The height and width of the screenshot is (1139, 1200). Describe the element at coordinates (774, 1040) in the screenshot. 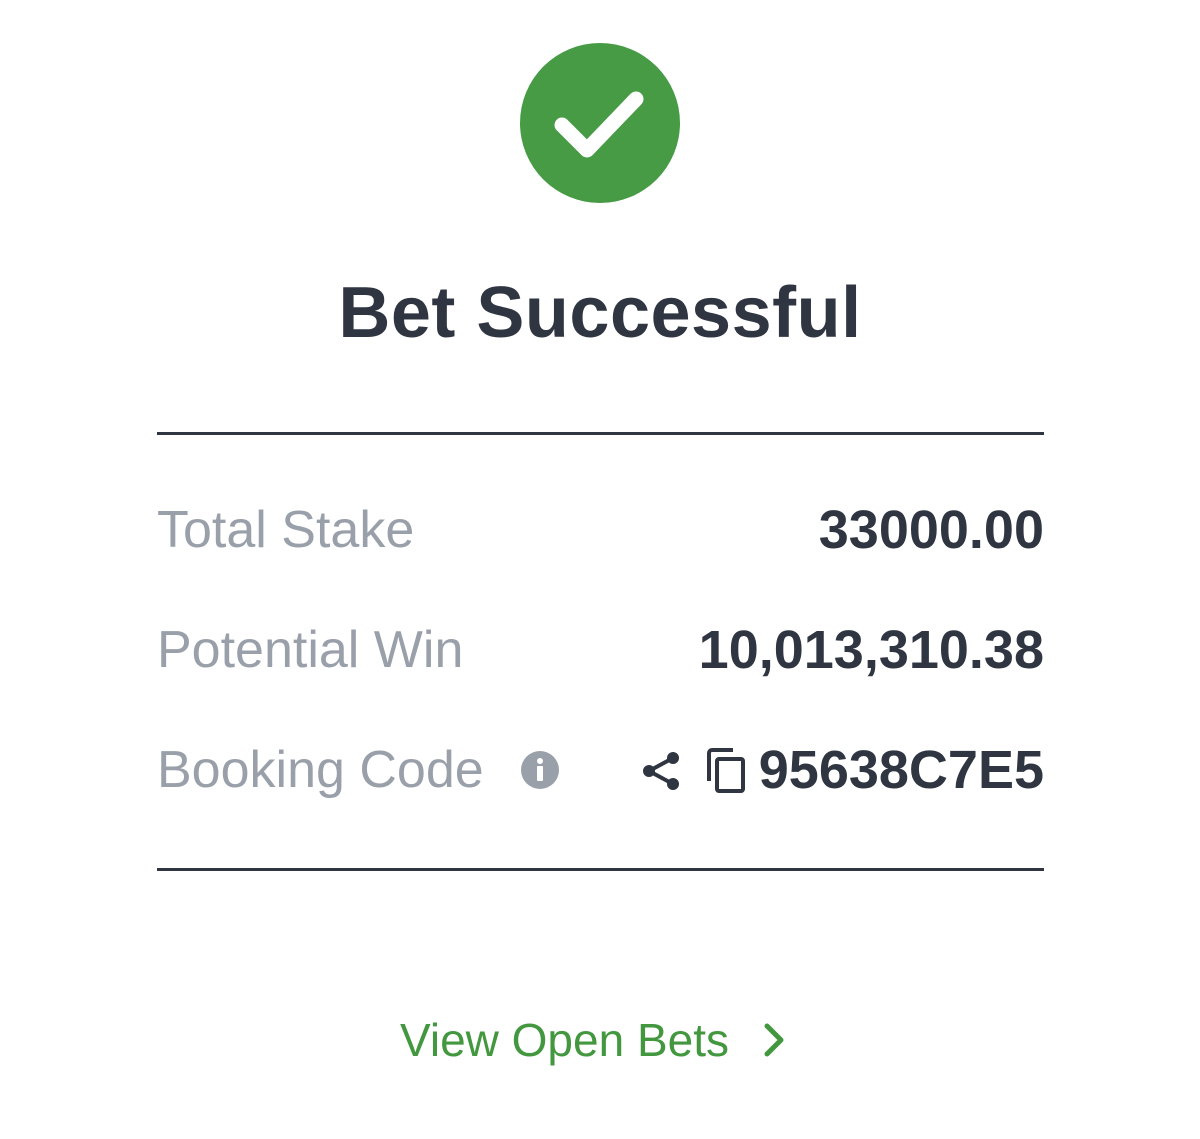

I see `chevron-right-icon` at that location.